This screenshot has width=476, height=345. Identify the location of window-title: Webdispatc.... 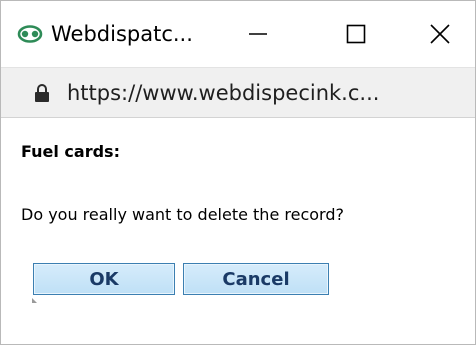
(122, 34).